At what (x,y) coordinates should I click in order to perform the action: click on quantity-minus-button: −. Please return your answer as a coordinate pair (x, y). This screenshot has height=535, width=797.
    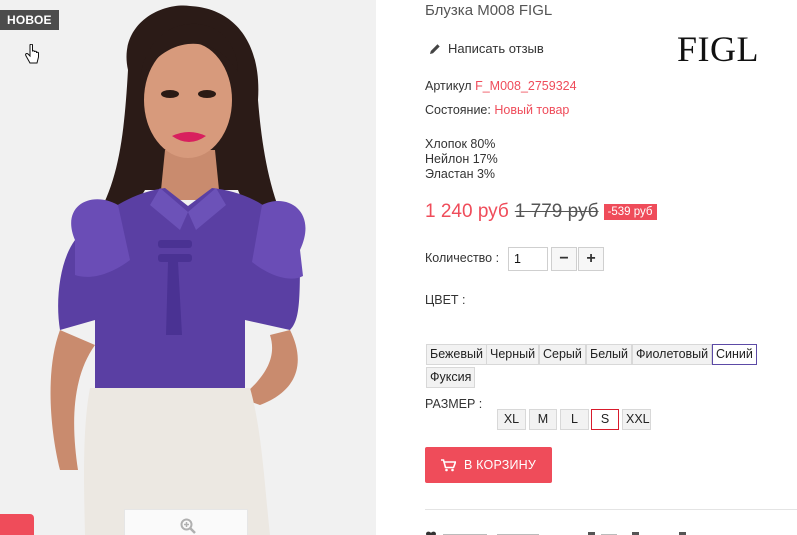
    Looking at the image, I should click on (564, 259).